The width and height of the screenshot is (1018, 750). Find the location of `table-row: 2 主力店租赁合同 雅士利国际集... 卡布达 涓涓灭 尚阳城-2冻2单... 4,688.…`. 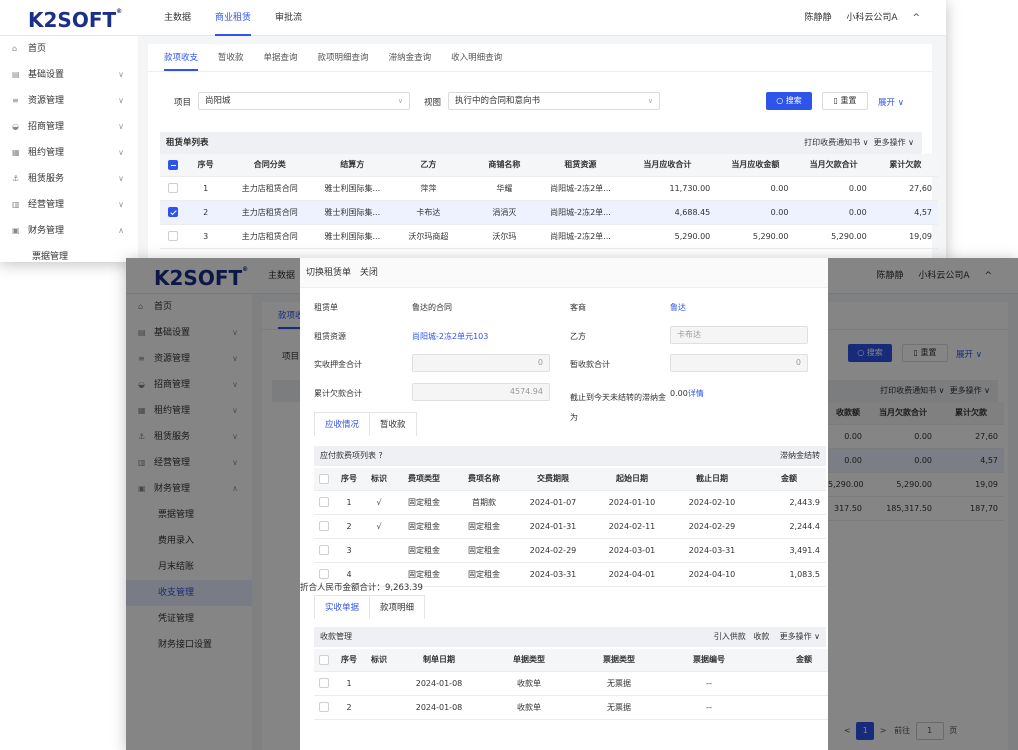

table-row: 2 主力店租赁合同 雅士利国际集... 卡布达 涓涓灭 尚阳城-2冻2单... 4,688.… is located at coordinates (549, 212).